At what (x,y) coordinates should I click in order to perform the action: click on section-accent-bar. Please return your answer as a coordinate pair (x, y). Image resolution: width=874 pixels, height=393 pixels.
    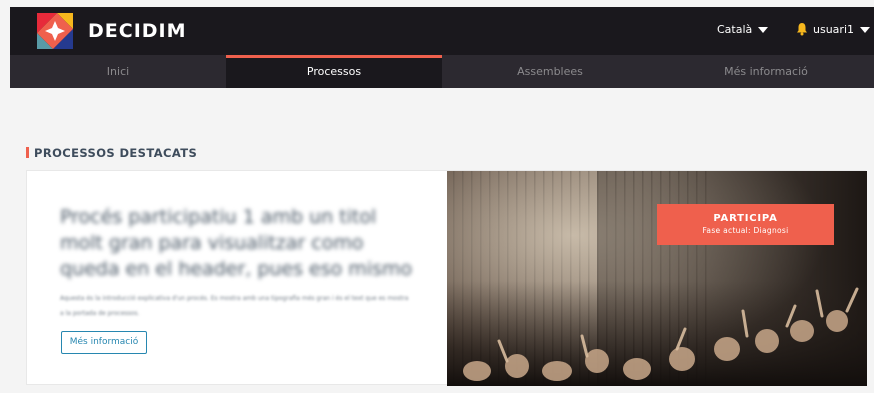
    Looking at the image, I should click on (27, 152).